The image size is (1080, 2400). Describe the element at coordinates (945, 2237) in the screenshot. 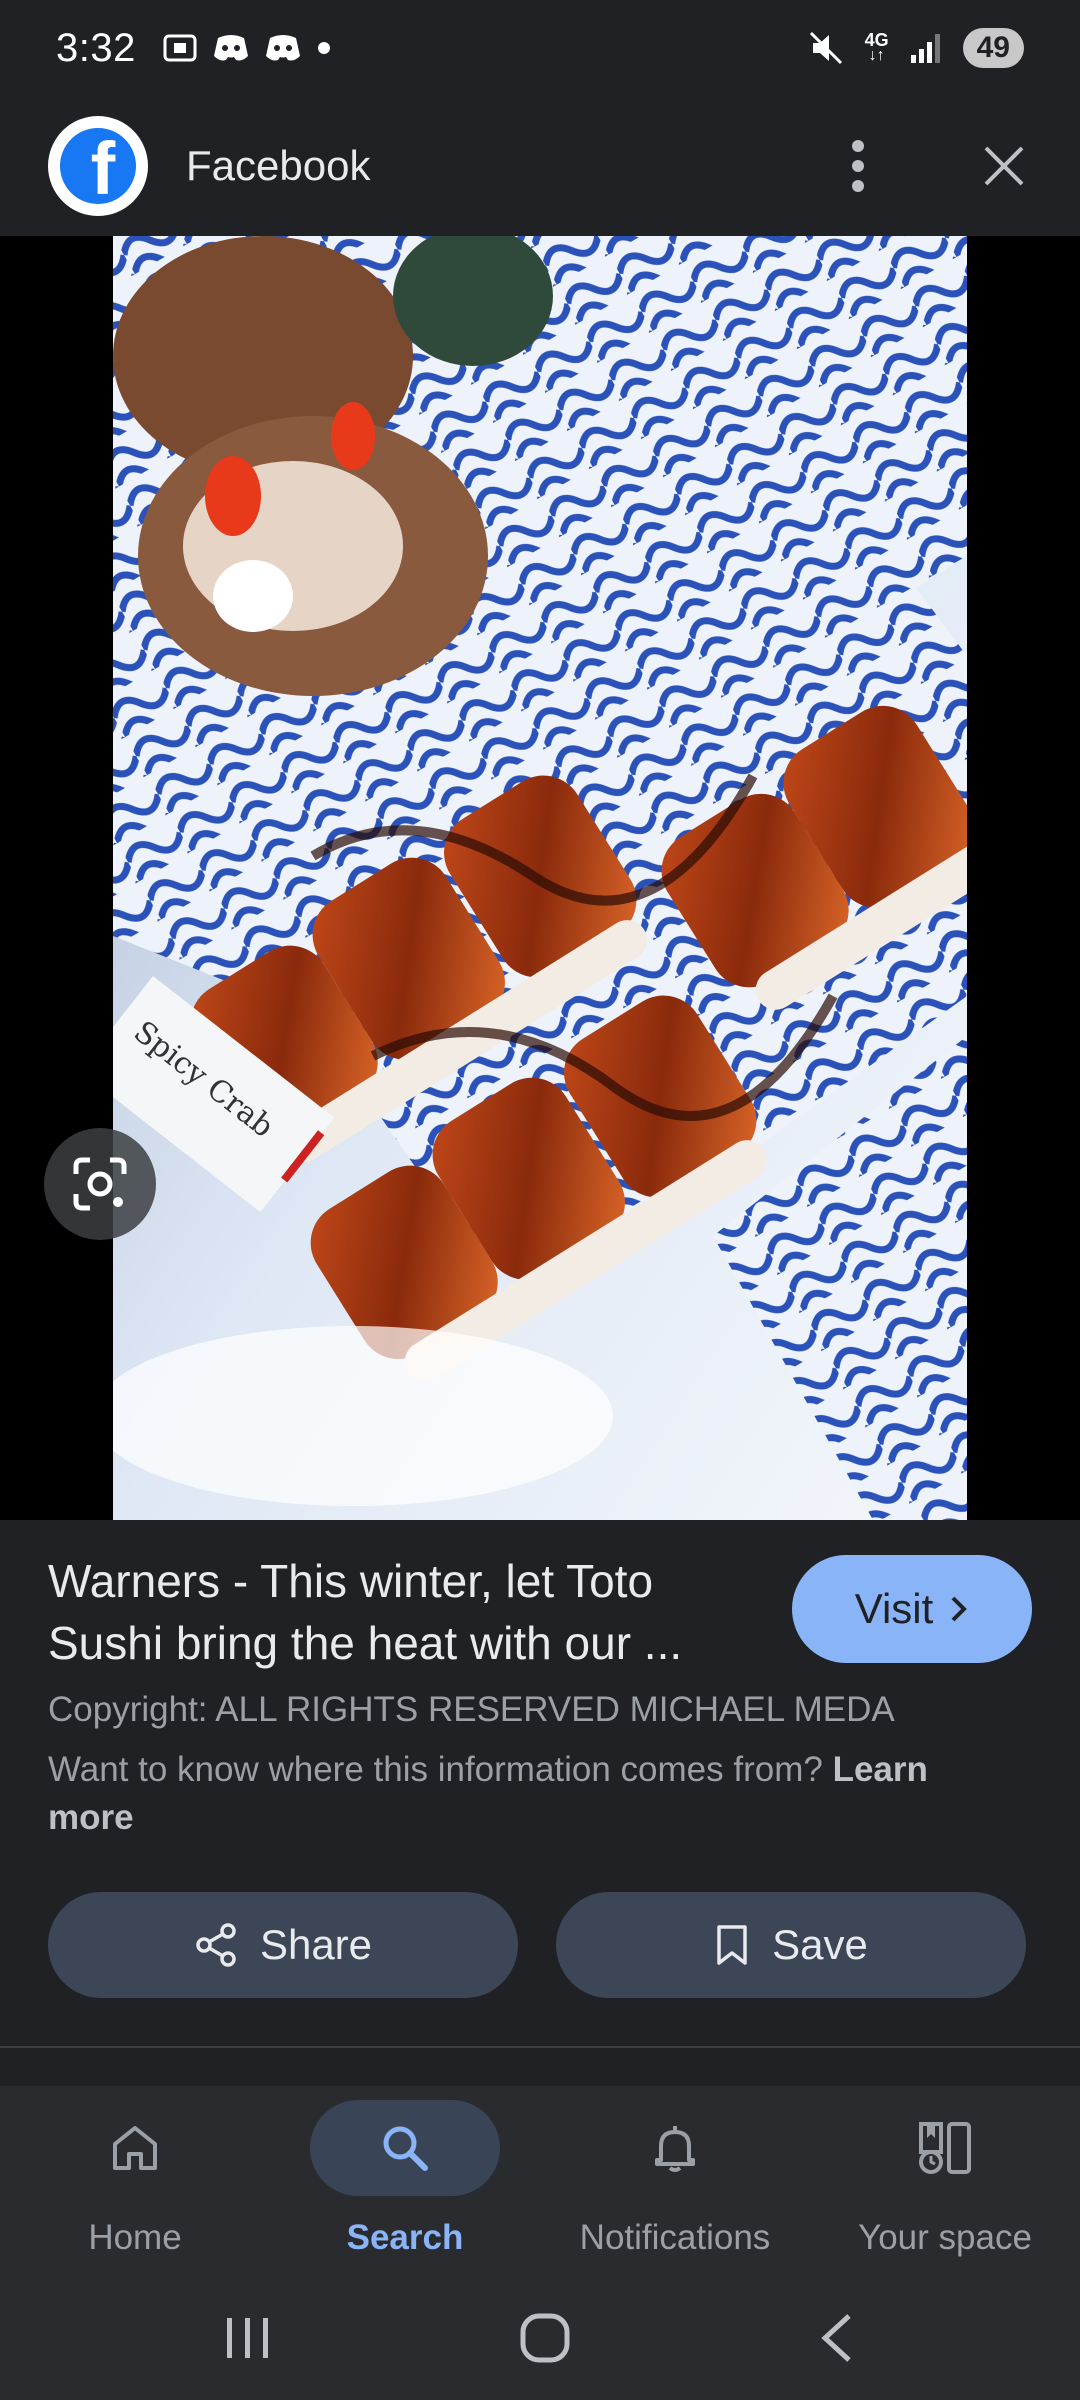

I see `nav-your-space-label: Your space` at that location.